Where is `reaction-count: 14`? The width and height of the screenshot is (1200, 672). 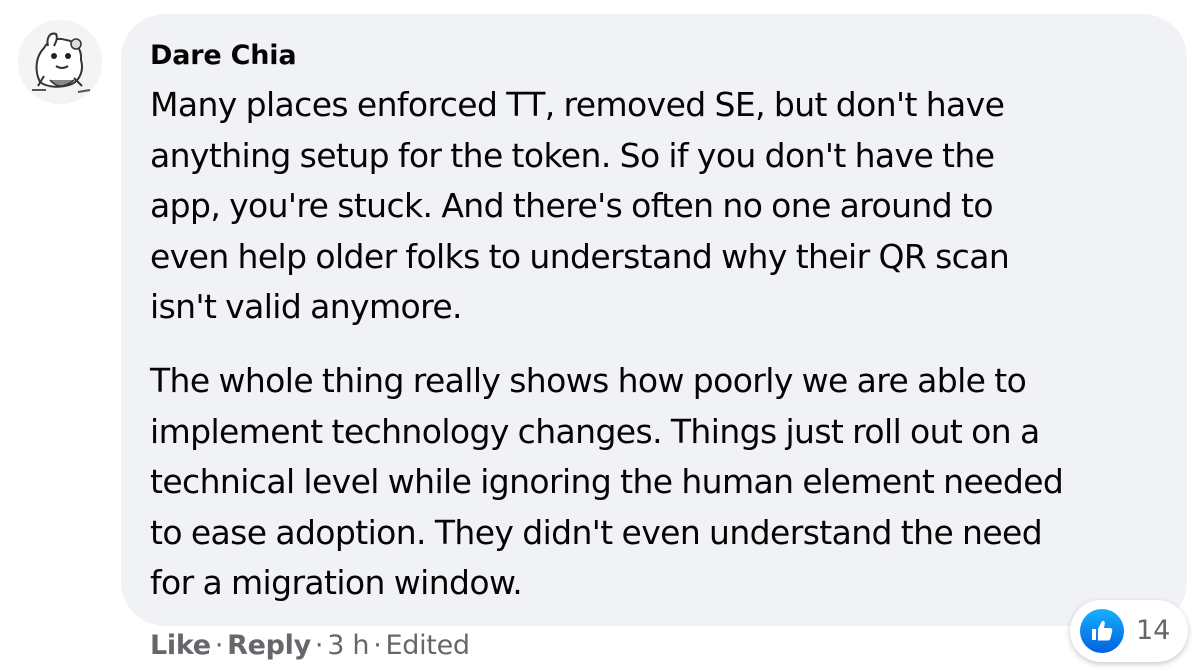 reaction-count: 14 is located at coordinates (1153, 630).